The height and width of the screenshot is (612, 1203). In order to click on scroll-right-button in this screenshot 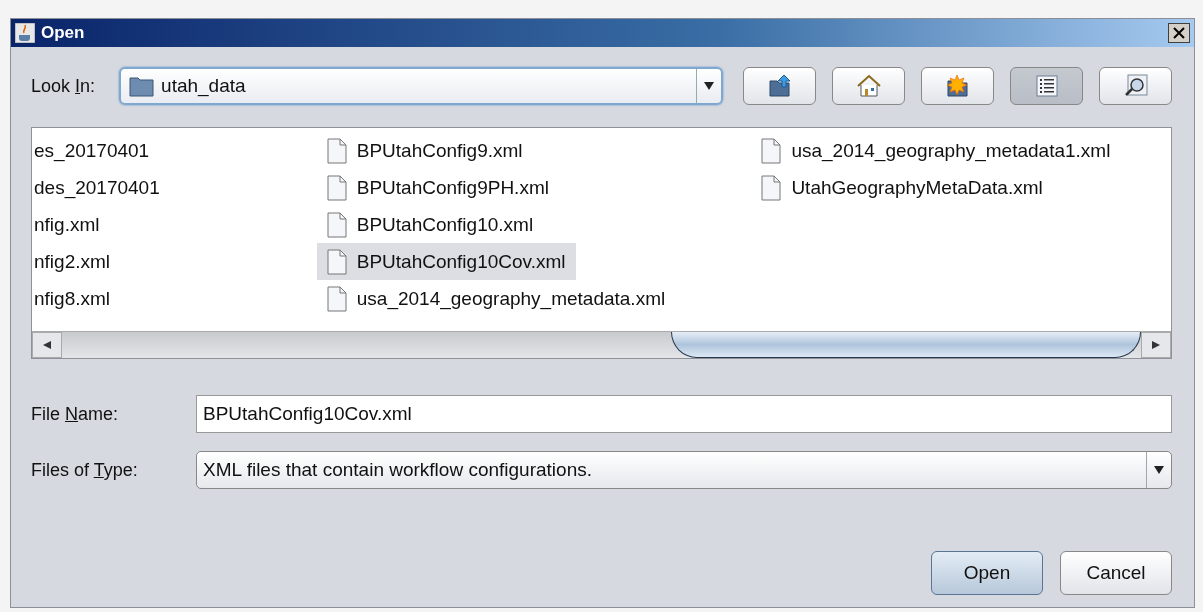, I will do `click(1156, 345)`.